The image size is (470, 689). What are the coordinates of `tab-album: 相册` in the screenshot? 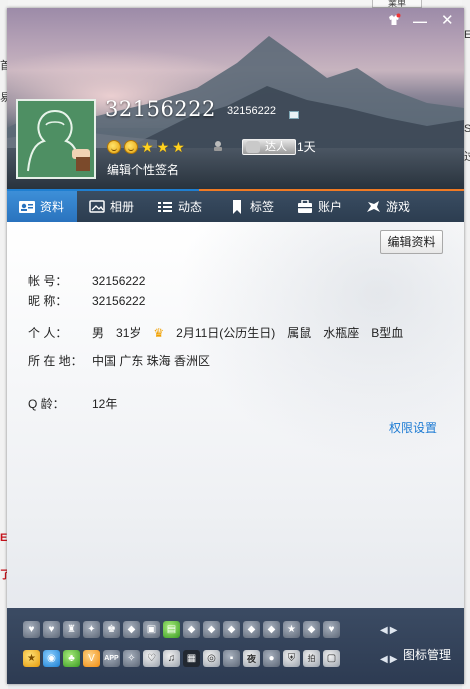 It's located at (111, 206).